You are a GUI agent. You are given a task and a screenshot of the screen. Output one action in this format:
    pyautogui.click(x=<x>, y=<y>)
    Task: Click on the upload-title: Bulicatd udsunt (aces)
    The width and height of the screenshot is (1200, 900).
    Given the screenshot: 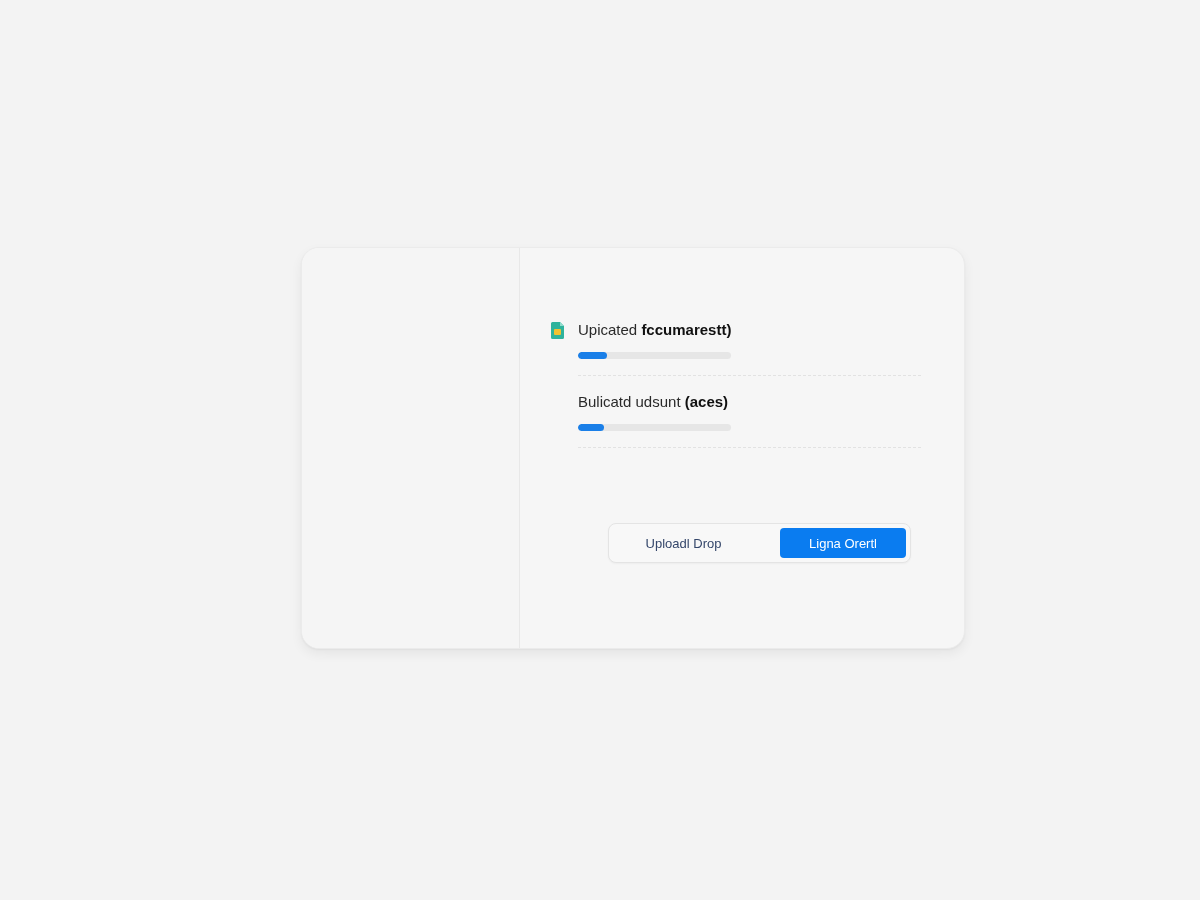 What is the action you would take?
    pyautogui.click(x=653, y=402)
    